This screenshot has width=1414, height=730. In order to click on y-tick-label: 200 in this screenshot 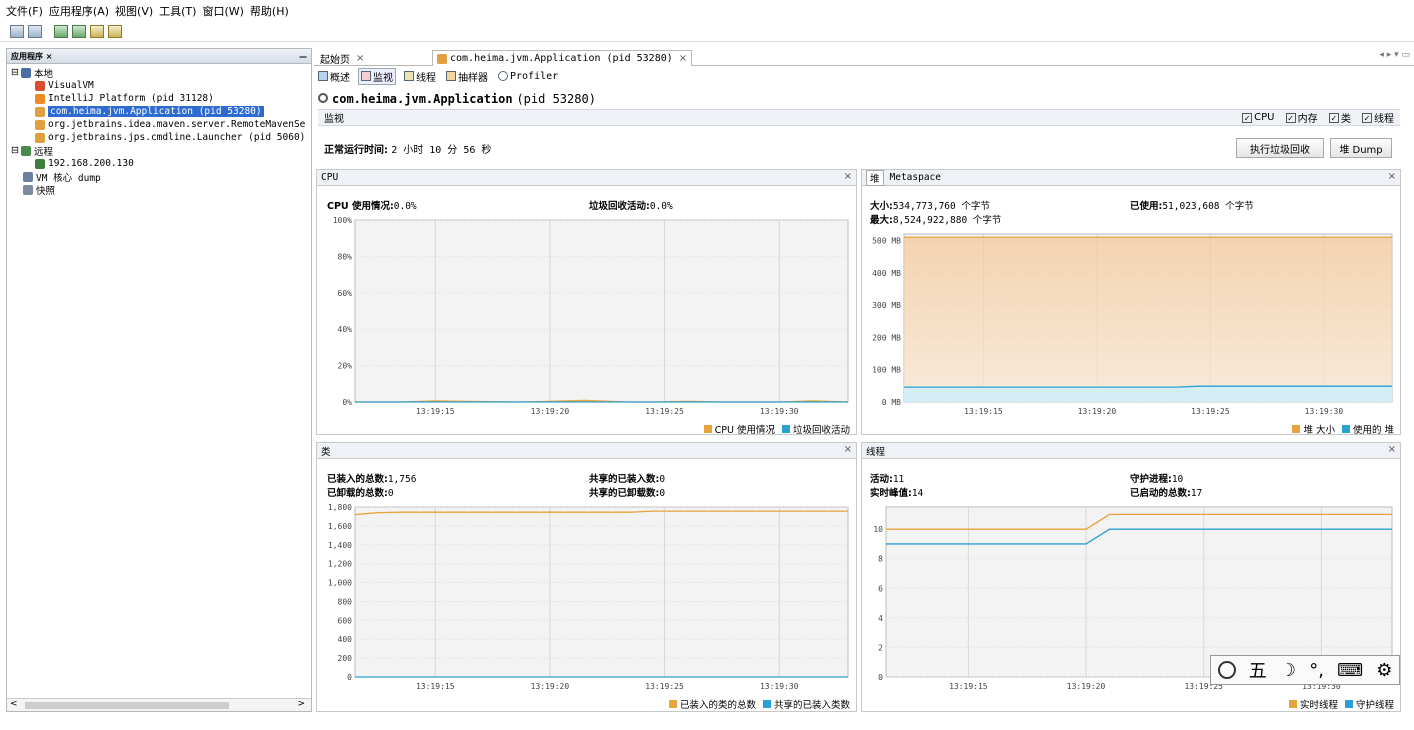, I will do `click(345, 658)`.